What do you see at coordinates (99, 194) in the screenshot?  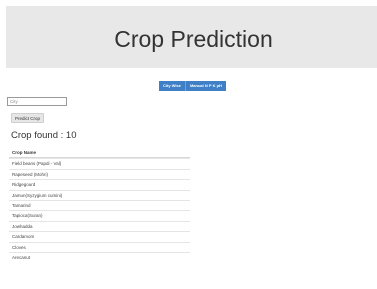 I see `table-row: Jamun(Syzygium cumini)` at bounding box center [99, 194].